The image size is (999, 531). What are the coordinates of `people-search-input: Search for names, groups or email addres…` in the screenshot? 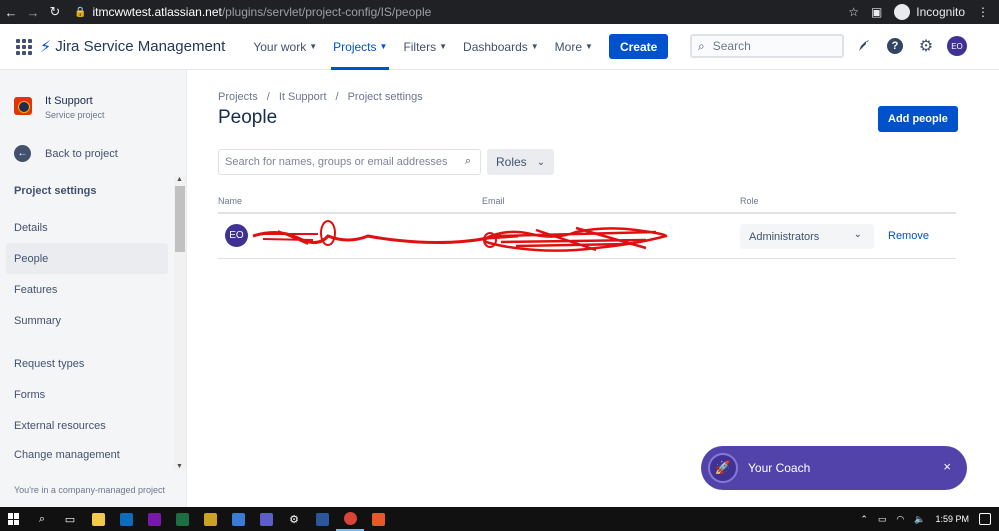 It's located at (349, 162).